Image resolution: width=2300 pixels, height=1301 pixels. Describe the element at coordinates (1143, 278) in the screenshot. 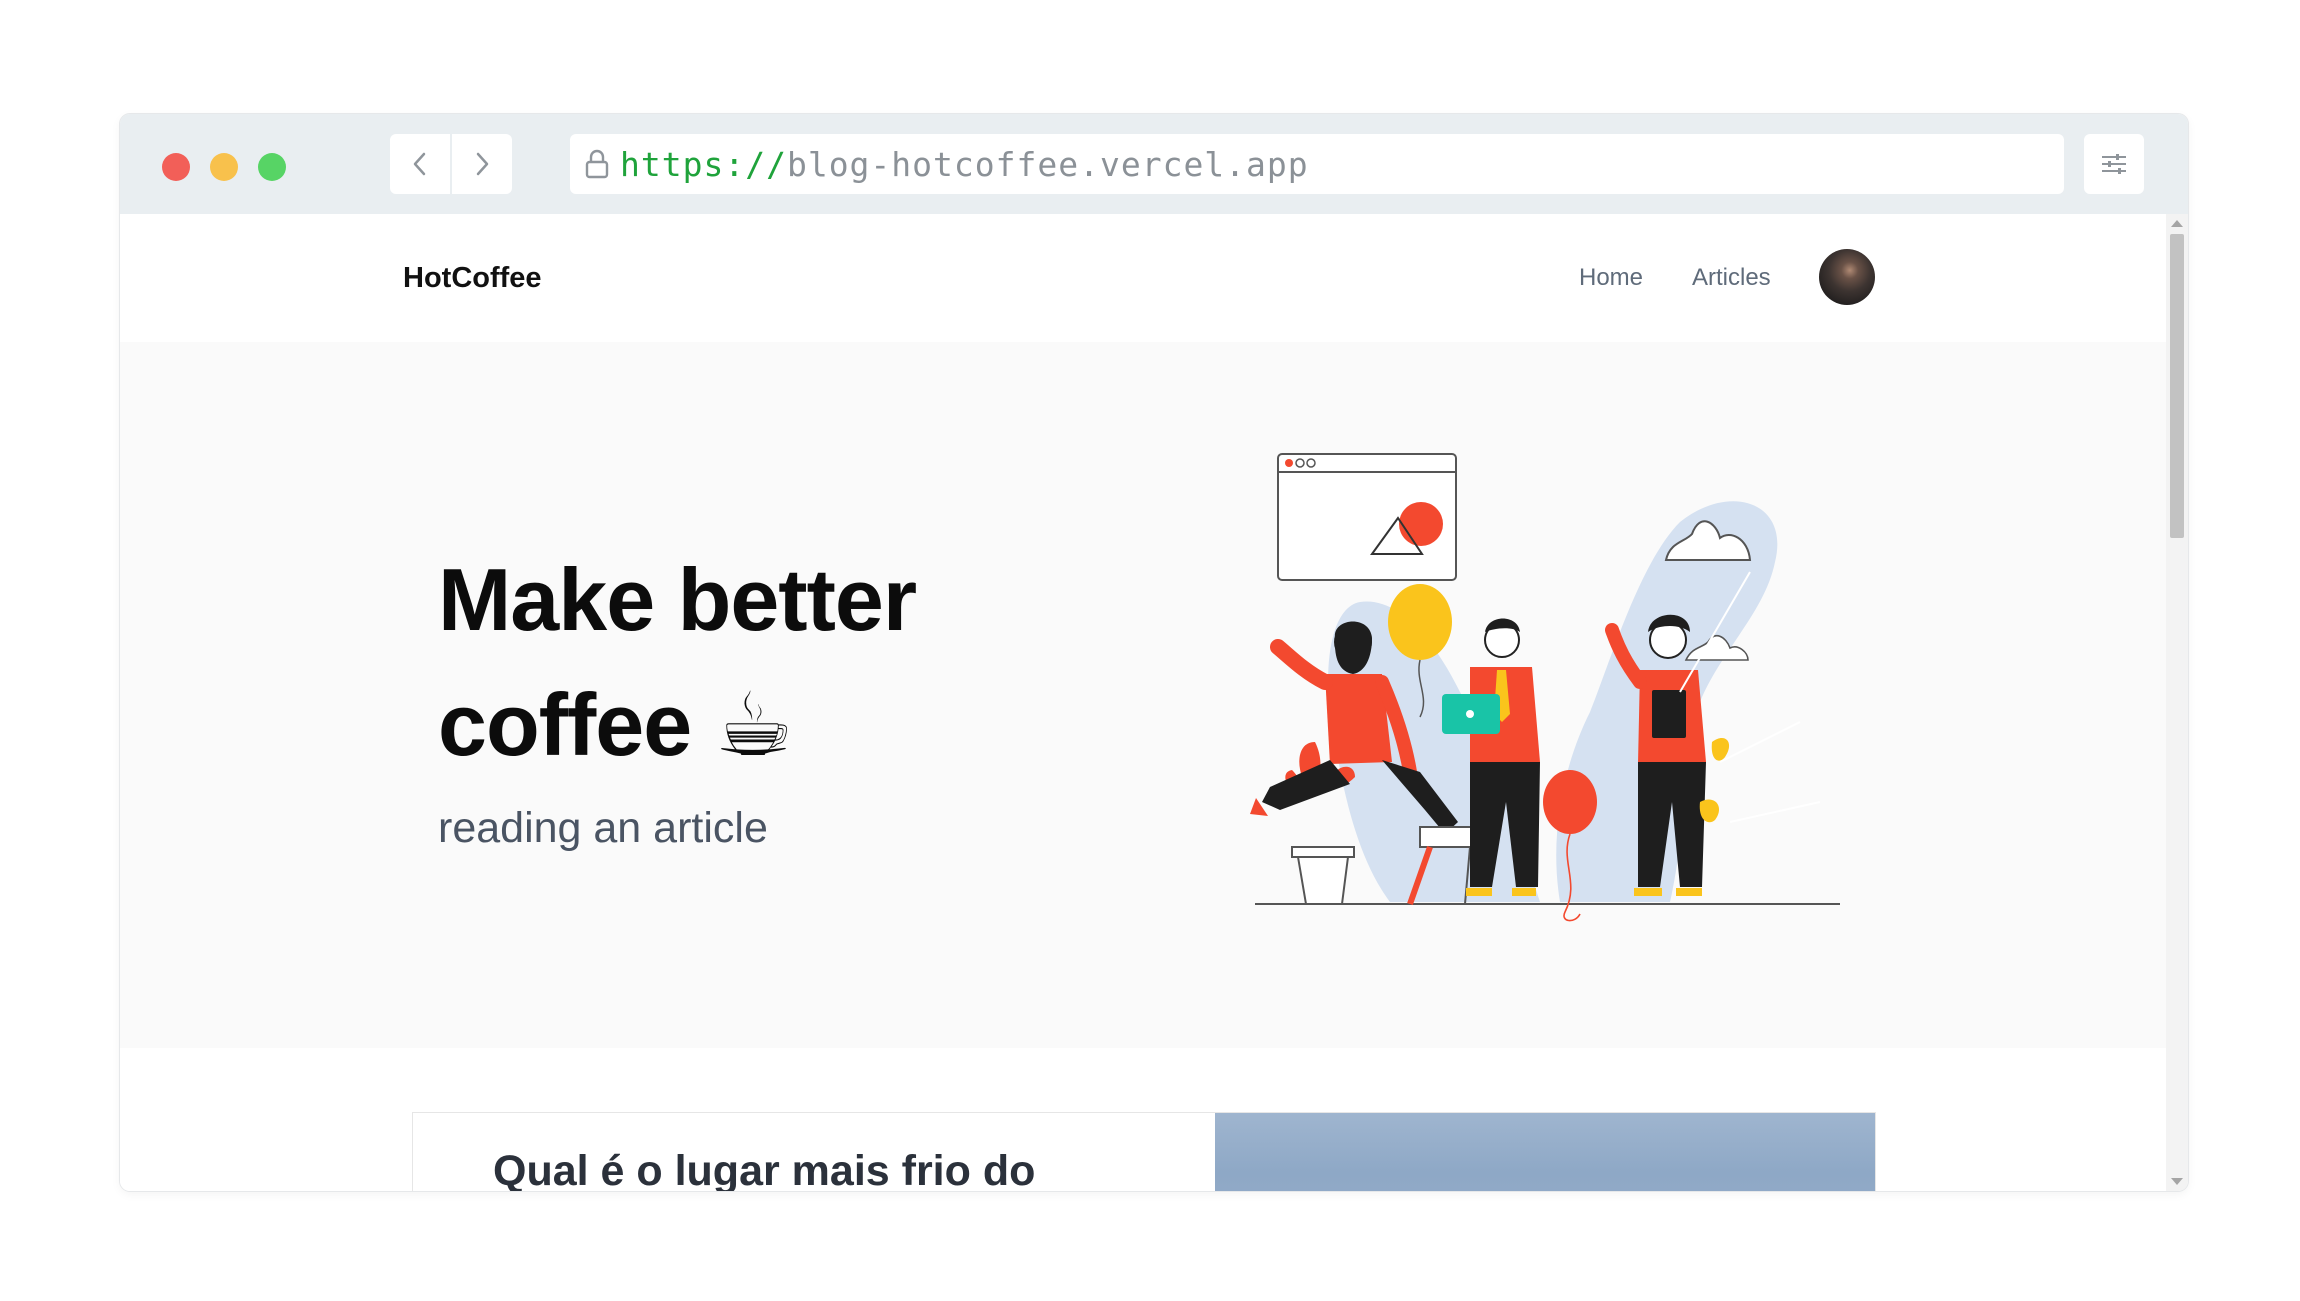

I see `site-header: HotCoffee Home Articles` at that location.